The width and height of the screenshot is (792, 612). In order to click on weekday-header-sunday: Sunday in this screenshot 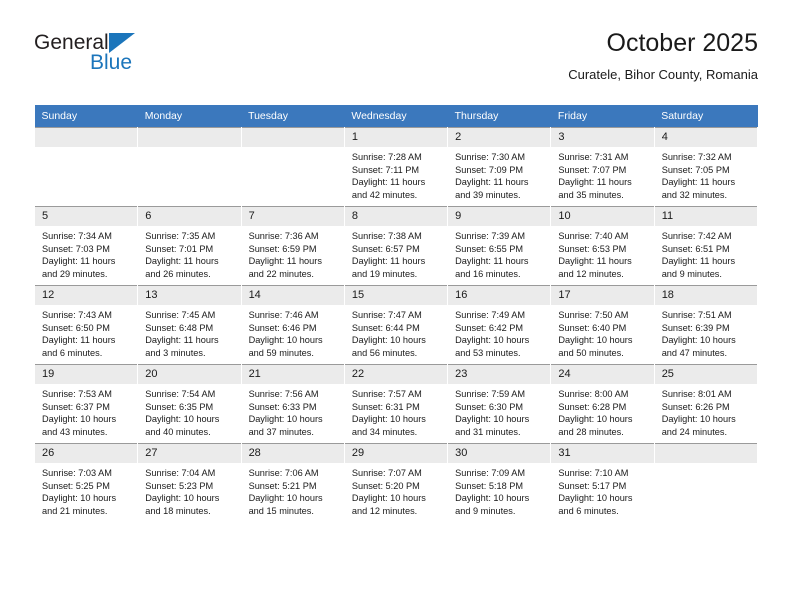, I will do `click(86, 116)`.